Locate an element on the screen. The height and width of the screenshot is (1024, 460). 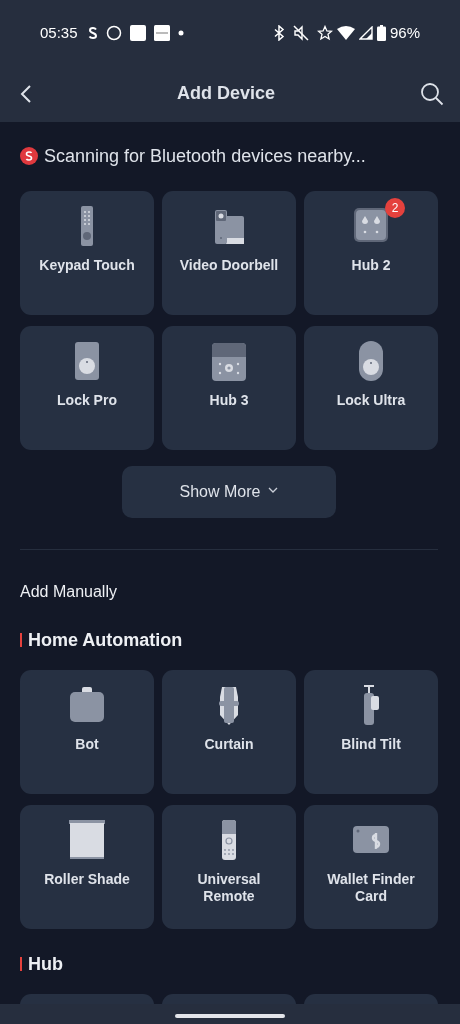
device-card: 2 Hub 2 is located at coordinates (371, 253).